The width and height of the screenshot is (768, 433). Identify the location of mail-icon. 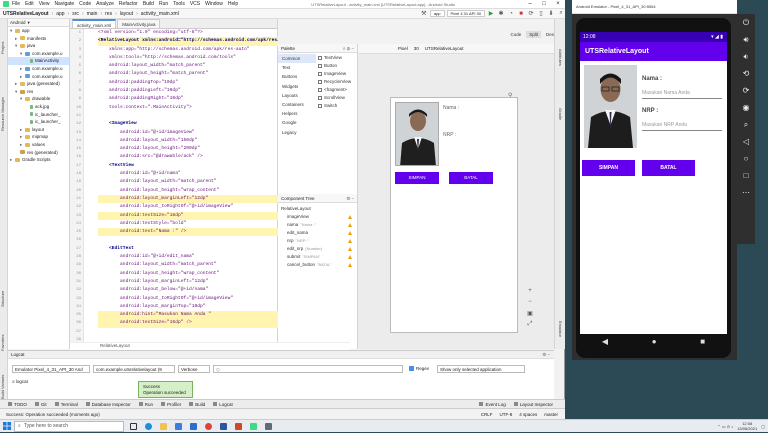
(193, 426).